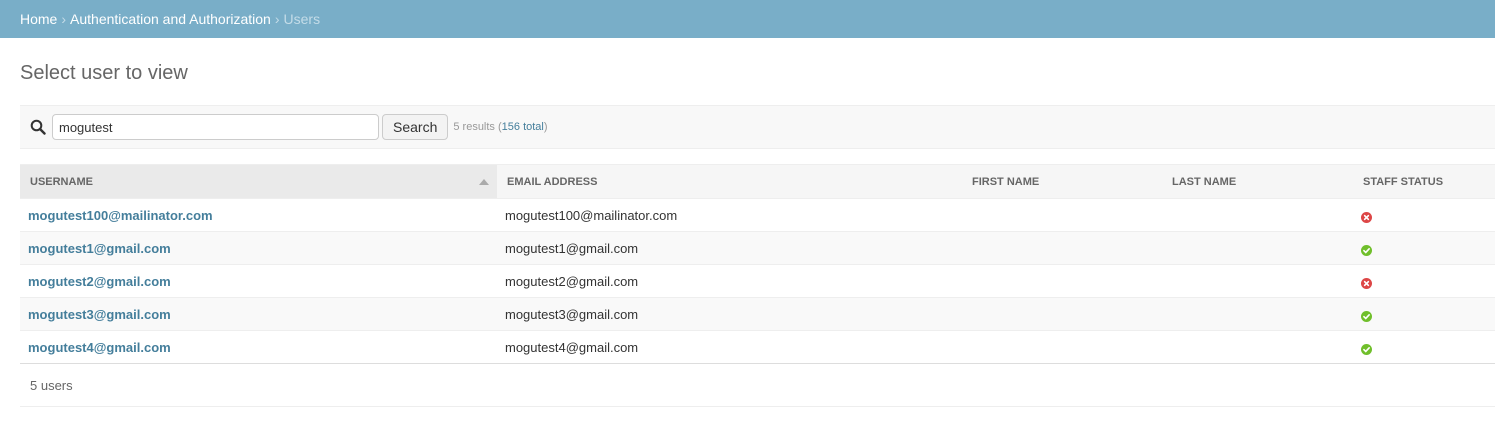 The height and width of the screenshot is (424, 1495). What do you see at coordinates (258, 215) in the screenshot?
I see `cell-username: mogutest100@mailinator.com` at bounding box center [258, 215].